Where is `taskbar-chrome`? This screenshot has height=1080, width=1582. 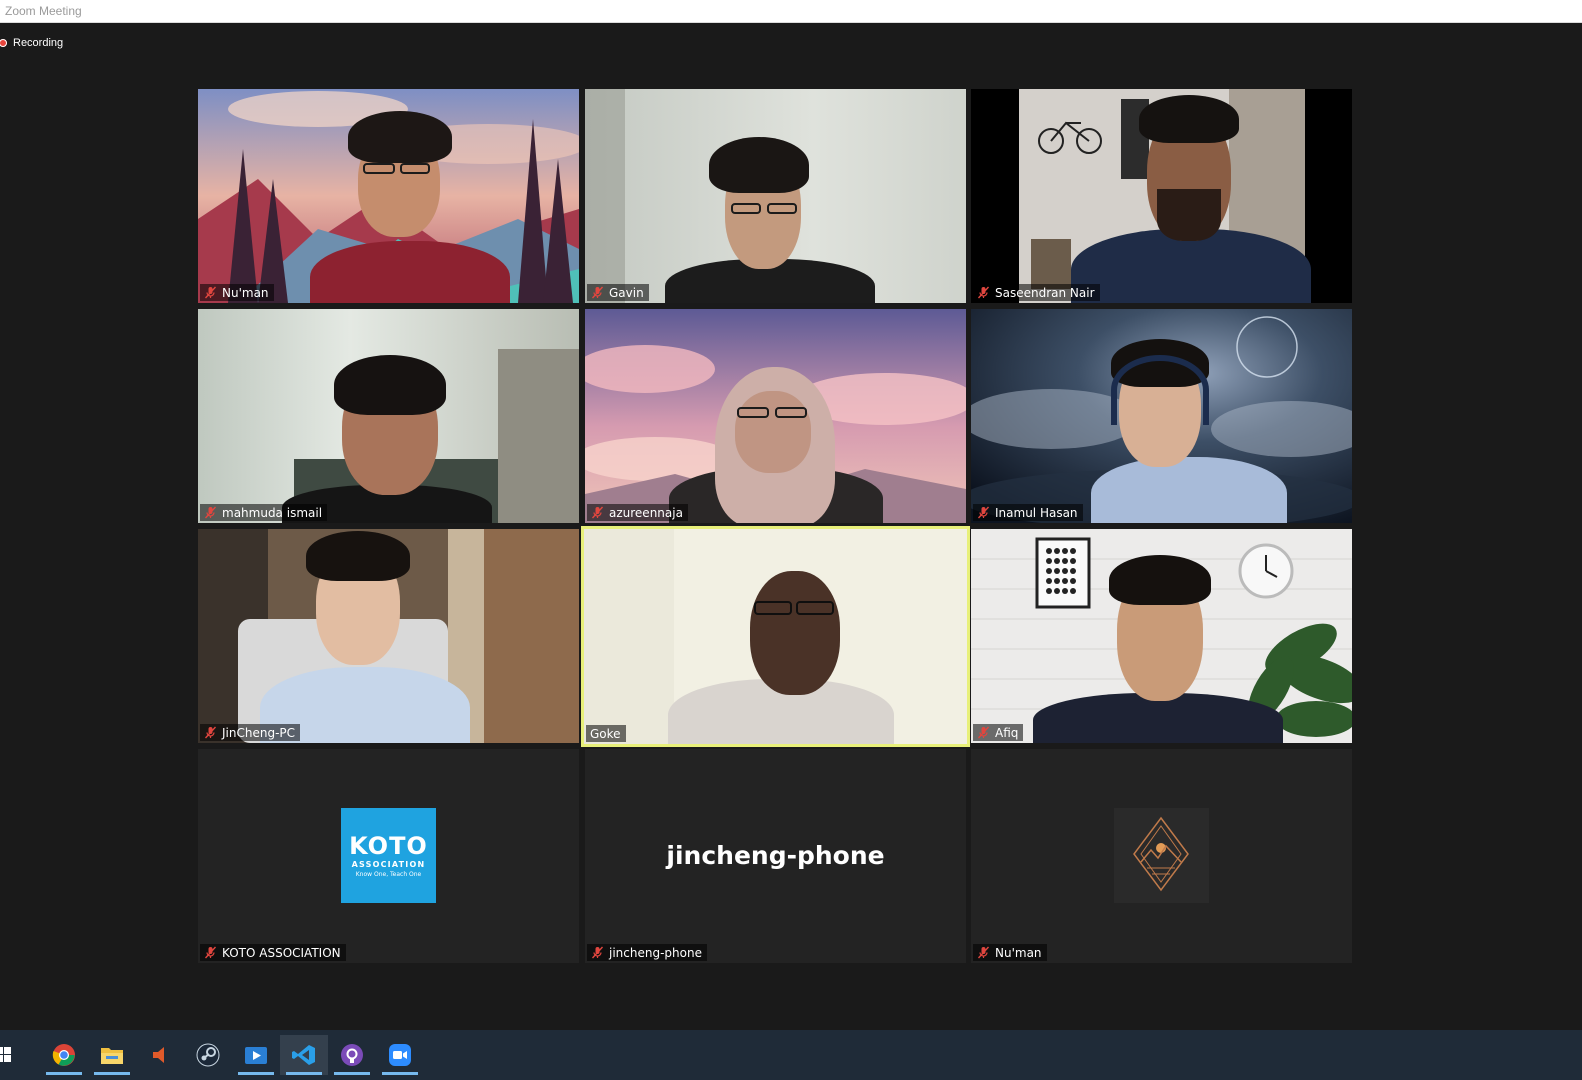 taskbar-chrome is located at coordinates (64, 1055).